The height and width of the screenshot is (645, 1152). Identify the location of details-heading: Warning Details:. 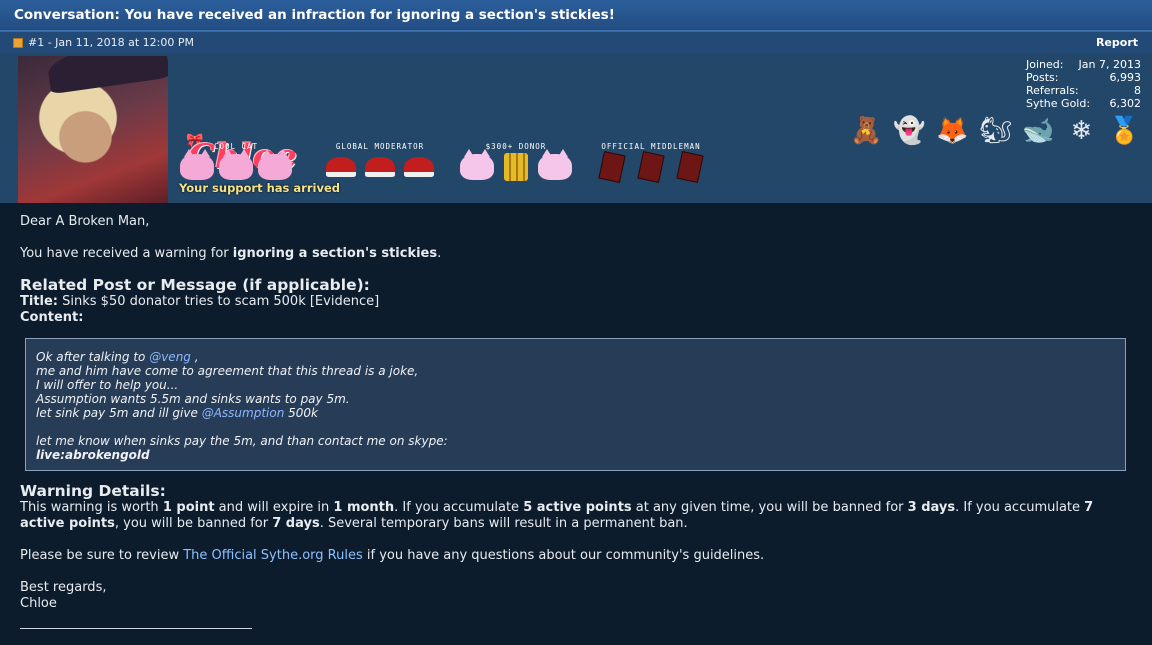
(93, 491).